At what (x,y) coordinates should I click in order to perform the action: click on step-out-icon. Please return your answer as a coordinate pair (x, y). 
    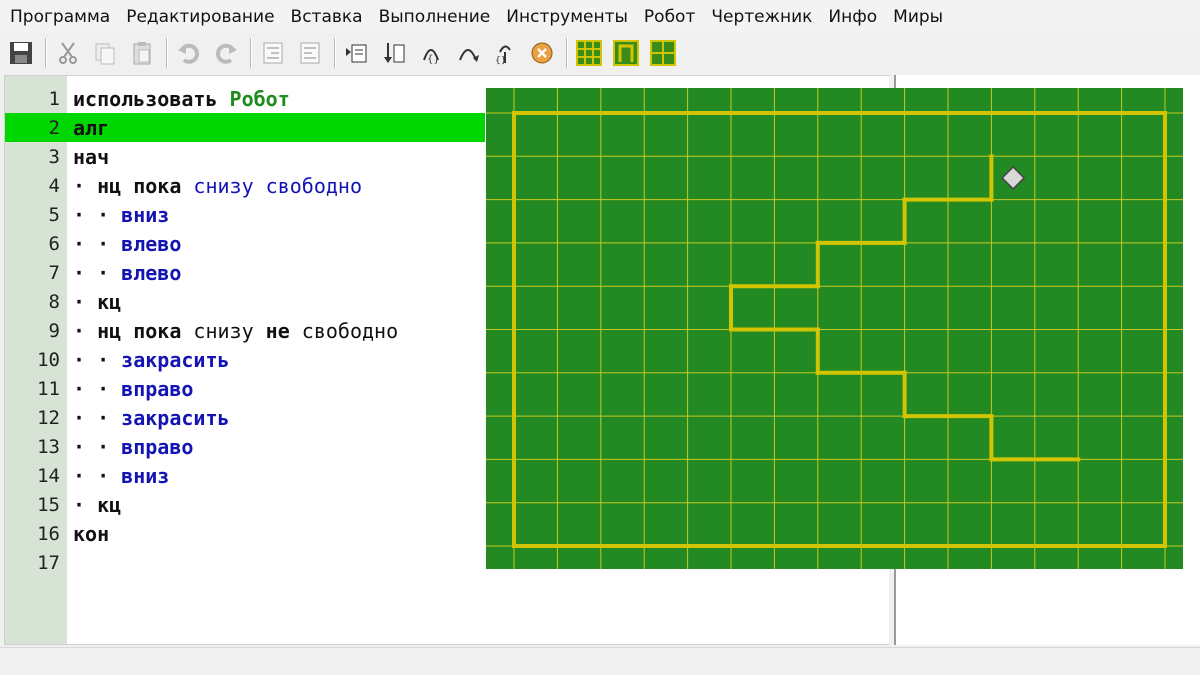
    Looking at the image, I should click on (468, 53).